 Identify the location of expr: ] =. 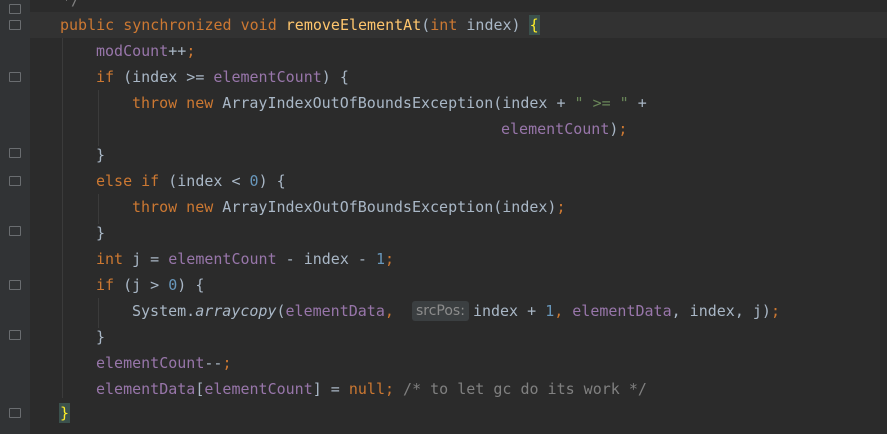
(330, 389).